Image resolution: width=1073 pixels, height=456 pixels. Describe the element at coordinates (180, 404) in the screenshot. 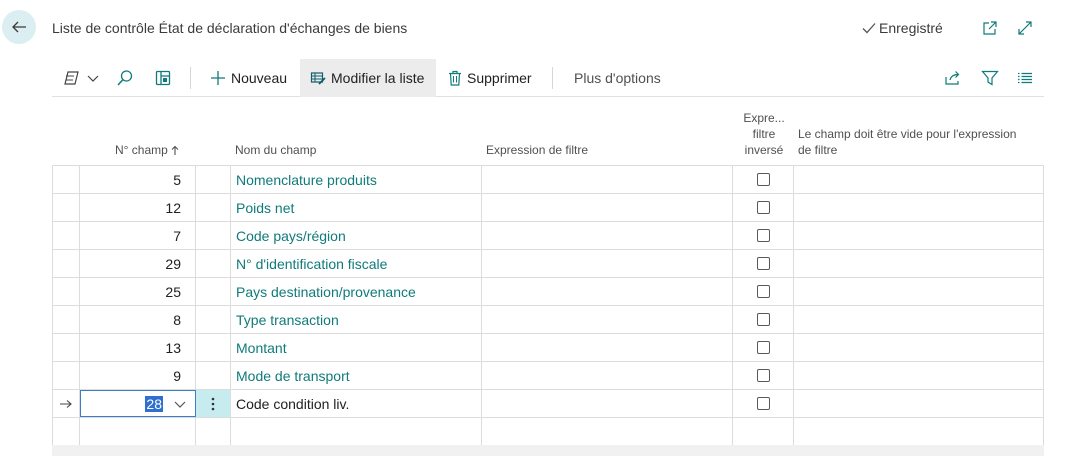

I see `chevron-down-icon` at that location.